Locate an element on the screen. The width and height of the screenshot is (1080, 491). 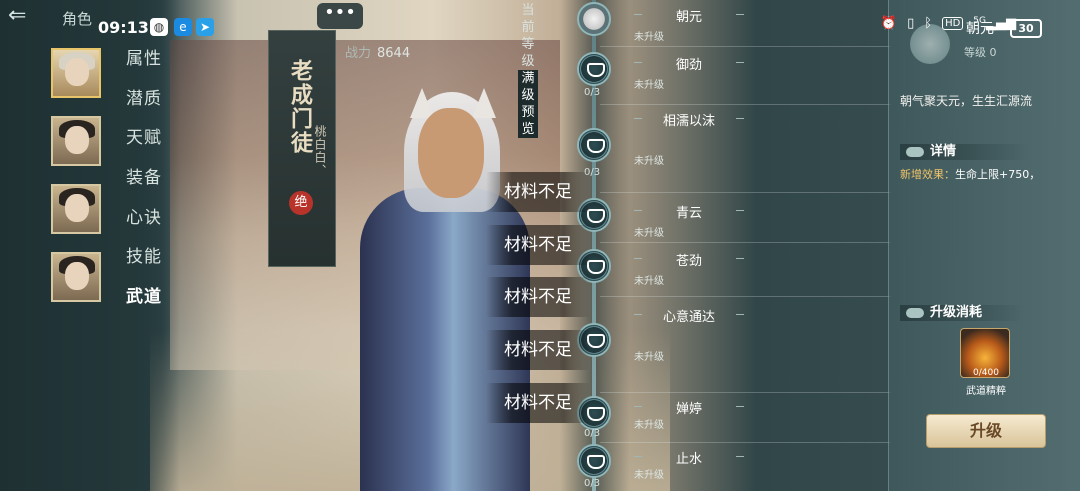
network-label: 5G is located at coordinates (979, 21).